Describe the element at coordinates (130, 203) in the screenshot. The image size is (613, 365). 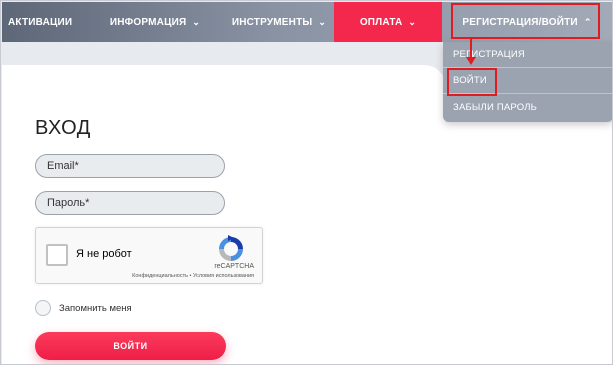
I see `password-field` at that location.